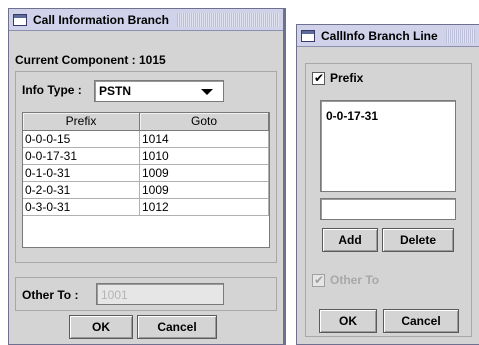 The width and height of the screenshot is (479, 345). I want to click on info-type-select: PSTN, so click(159, 91).